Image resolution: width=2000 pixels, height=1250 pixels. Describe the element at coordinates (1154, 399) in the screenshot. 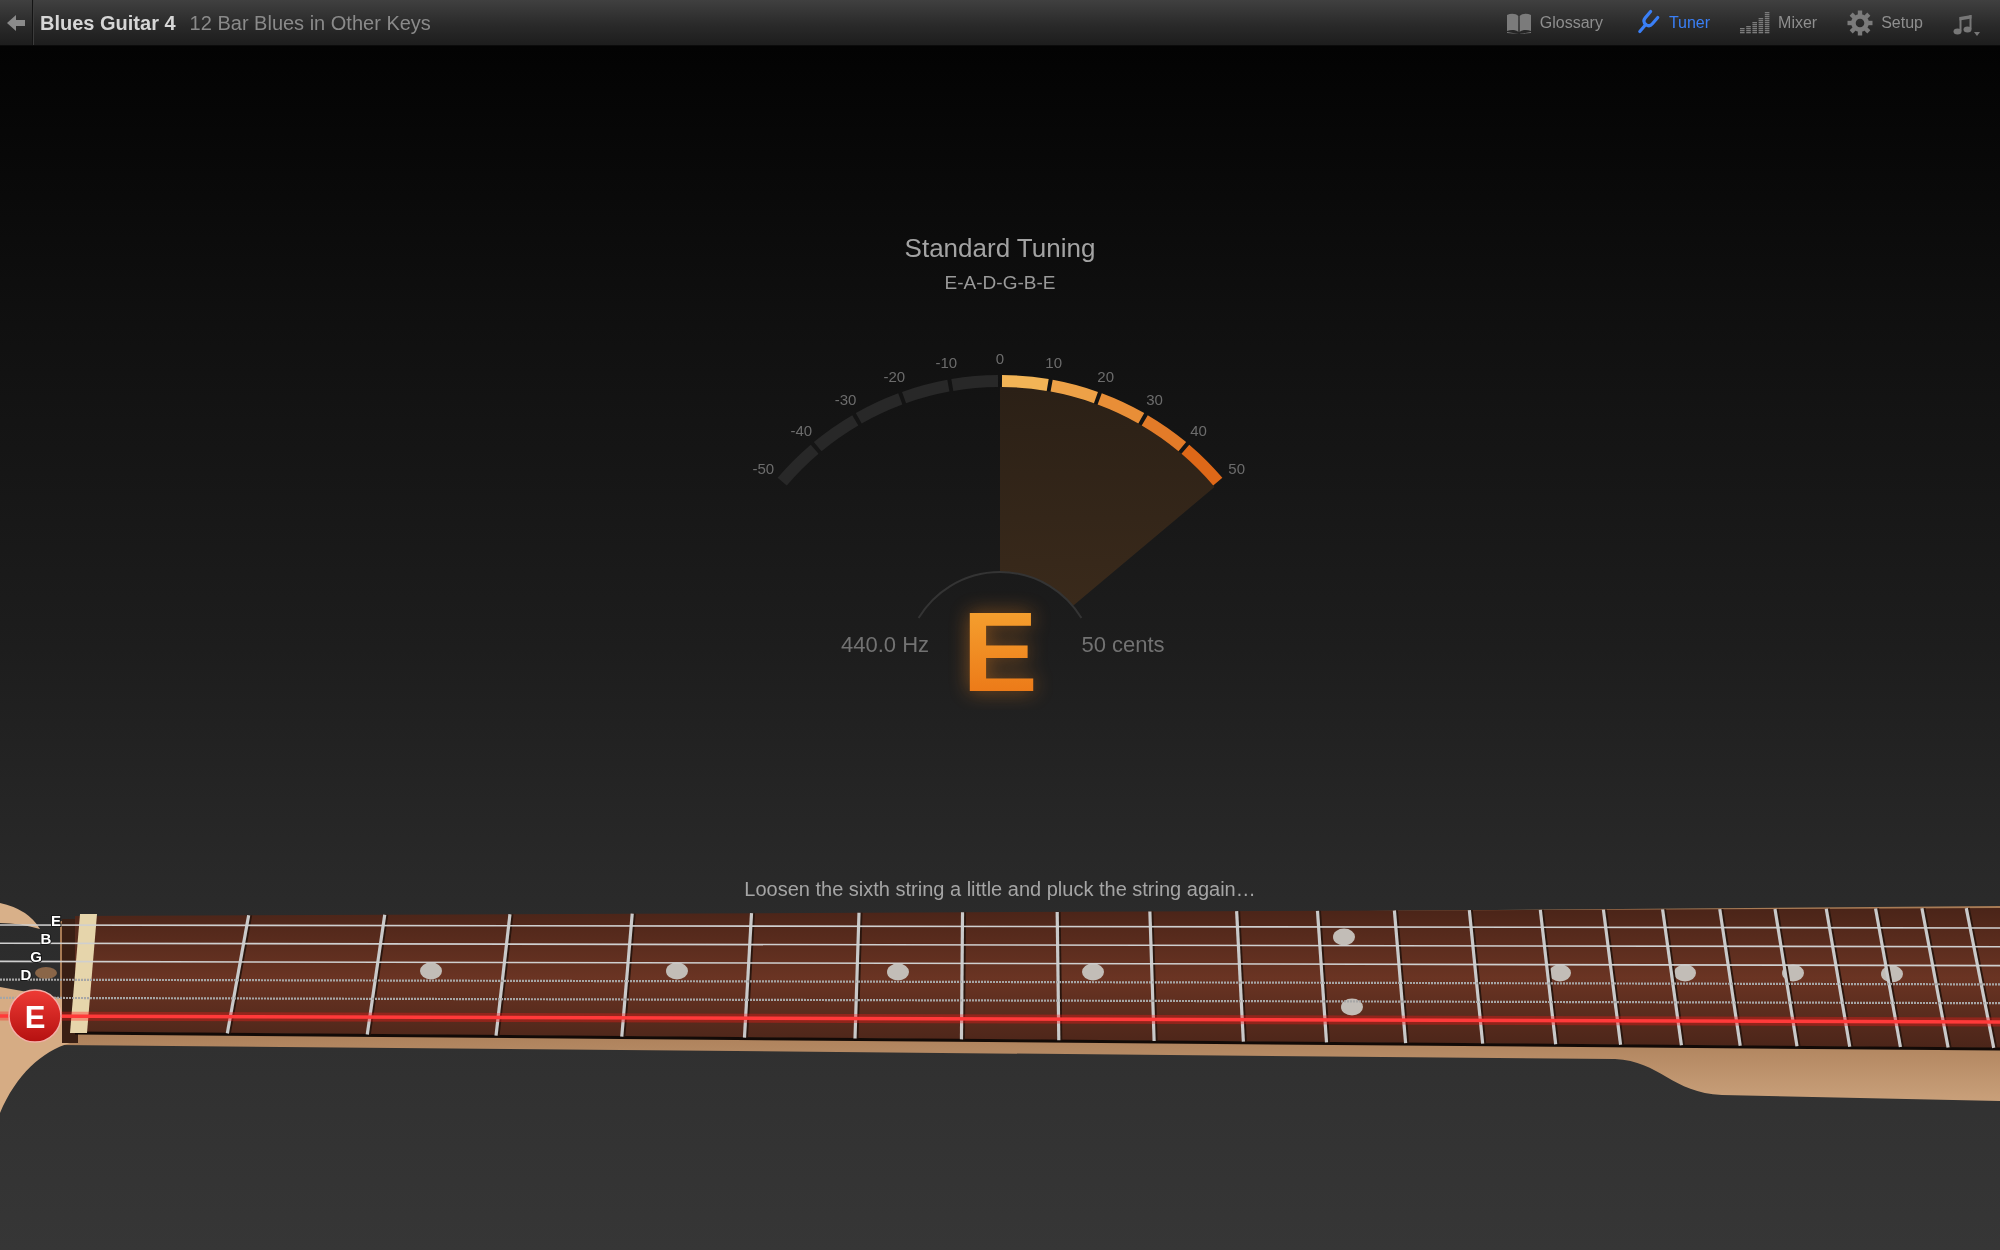

I see `scale-label: 30` at that location.